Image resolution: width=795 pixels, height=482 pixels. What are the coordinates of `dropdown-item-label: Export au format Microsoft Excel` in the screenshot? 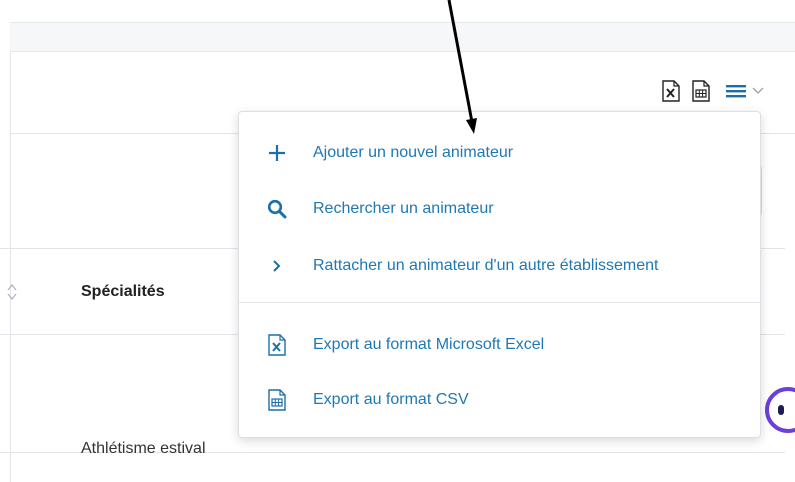 It's located at (429, 344).